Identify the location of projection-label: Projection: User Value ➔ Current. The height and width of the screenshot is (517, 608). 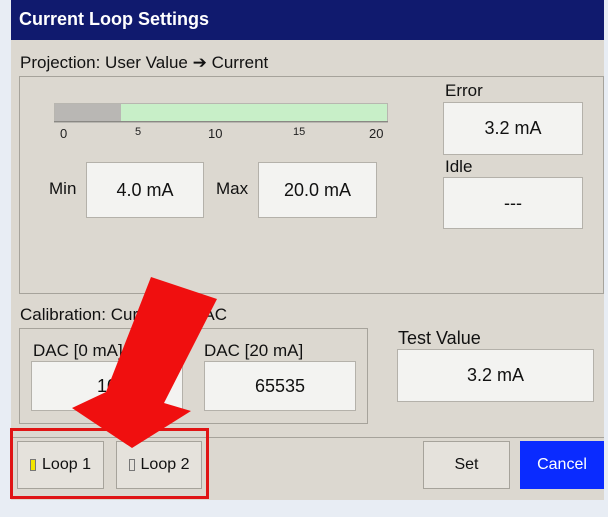
(144, 62).